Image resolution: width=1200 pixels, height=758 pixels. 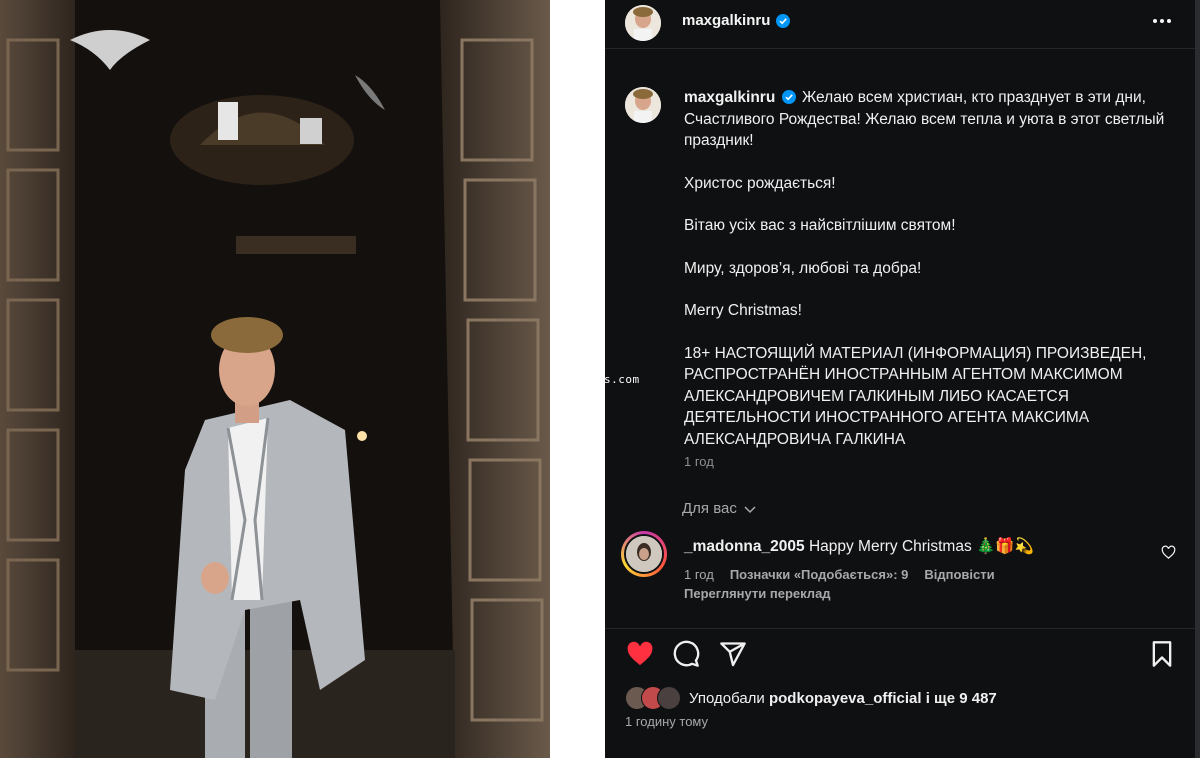 What do you see at coordinates (727, 698) in the screenshot?
I see `likes-prefix: Уподобали` at bounding box center [727, 698].